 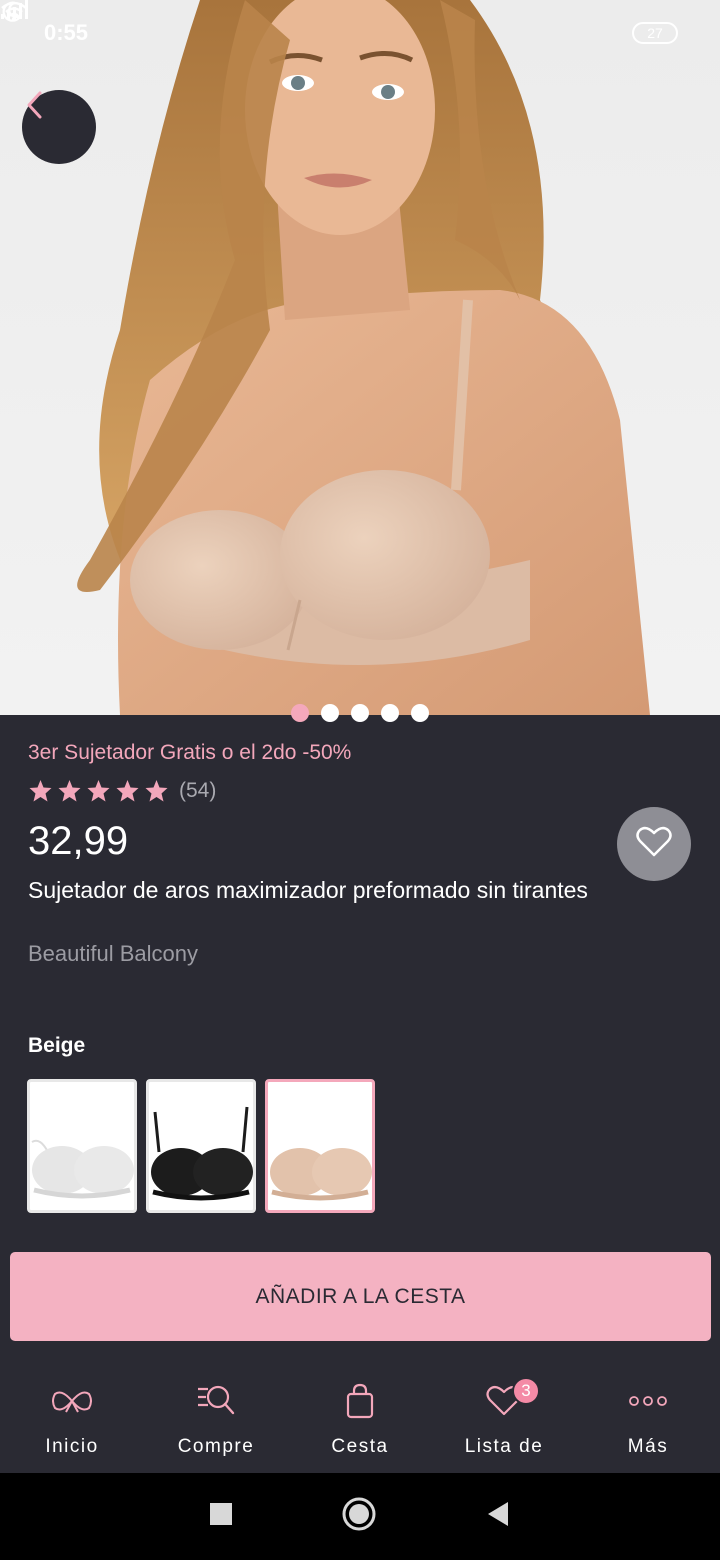 I want to click on color-swatches, so click(x=201, y=1146).